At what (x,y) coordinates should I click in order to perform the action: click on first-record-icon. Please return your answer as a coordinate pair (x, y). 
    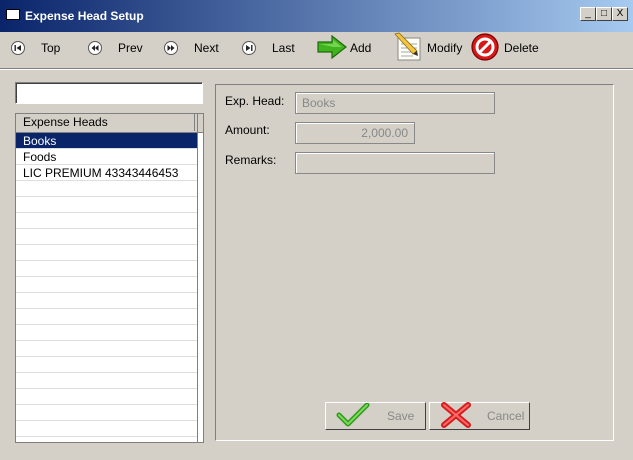
    Looking at the image, I should click on (18, 48).